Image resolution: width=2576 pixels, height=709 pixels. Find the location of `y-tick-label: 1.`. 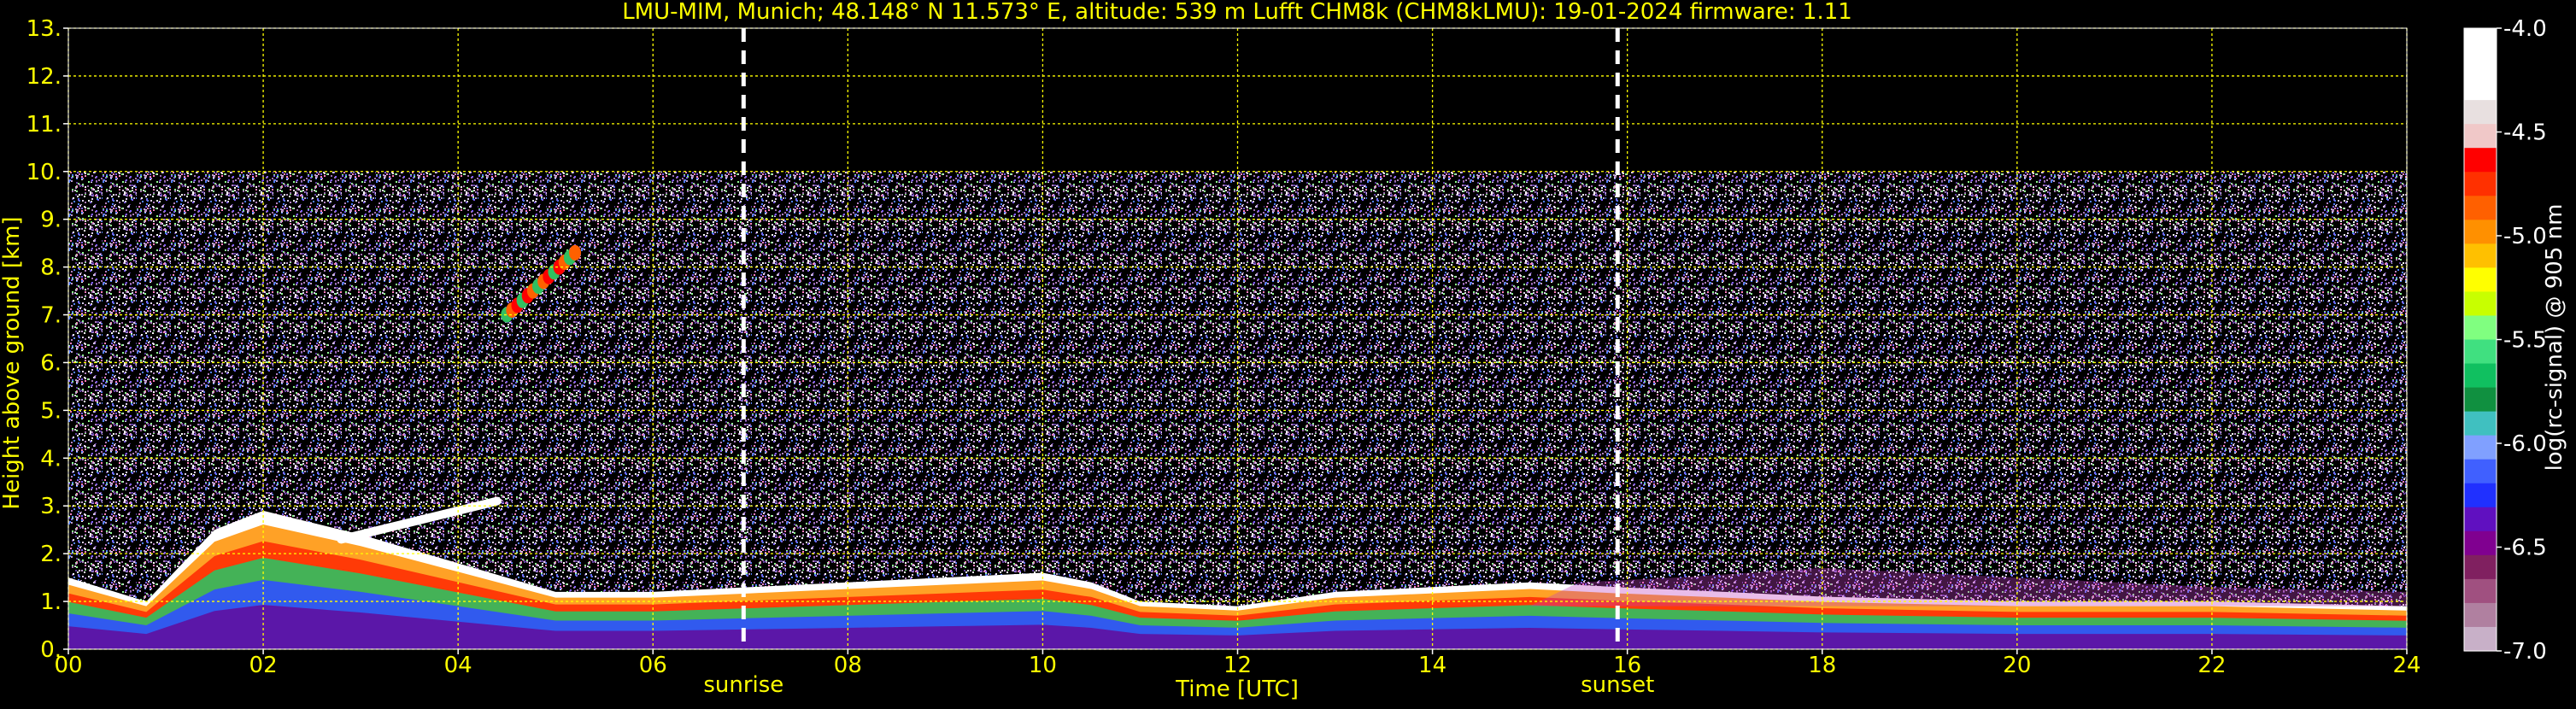

y-tick-label: 1. is located at coordinates (51, 602).